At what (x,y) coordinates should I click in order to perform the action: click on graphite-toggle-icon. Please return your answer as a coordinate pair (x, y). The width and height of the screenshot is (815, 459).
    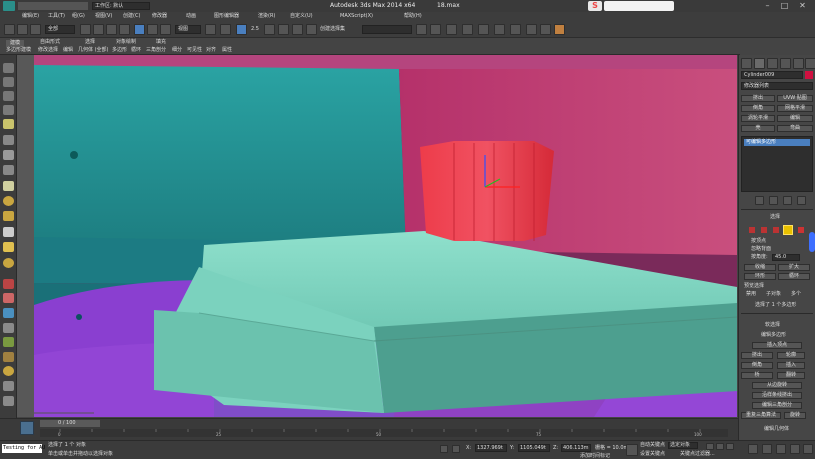
    Looking at the image, I should click on (467, 29).